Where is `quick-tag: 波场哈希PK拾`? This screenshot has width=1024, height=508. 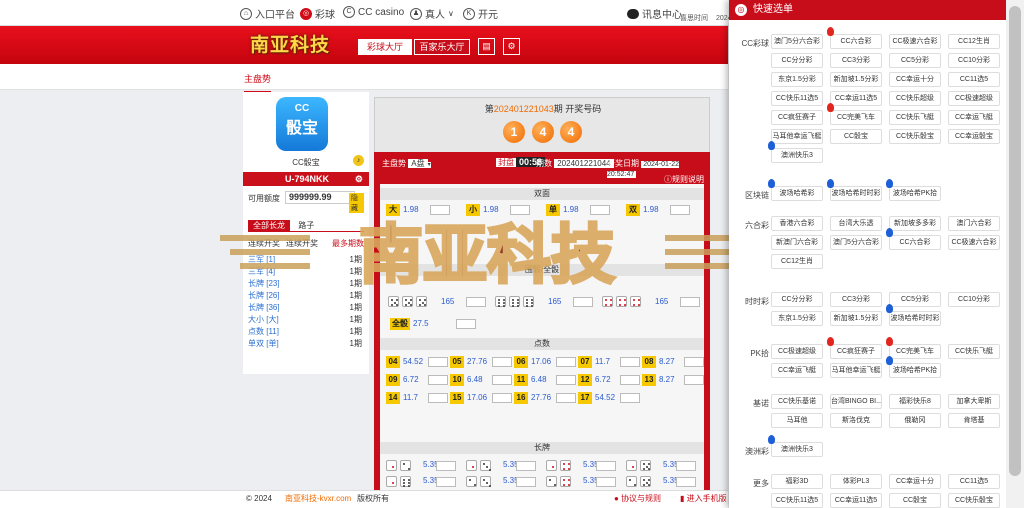 quick-tag: 波场哈希PK拾 is located at coordinates (915, 370).